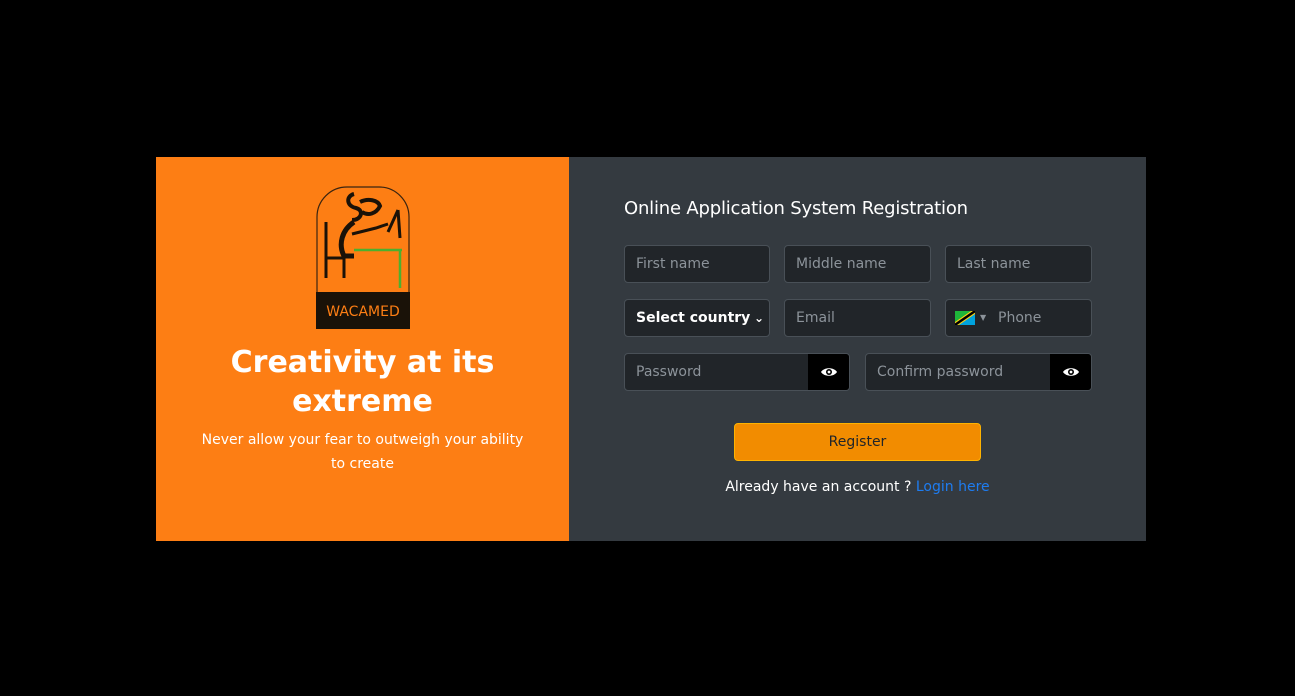 Image resolution: width=1295 pixels, height=696 pixels. Describe the element at coordinates (362, 382) in the screenshot. I see `hero-tagline: Creativity at its extreme` at that location.